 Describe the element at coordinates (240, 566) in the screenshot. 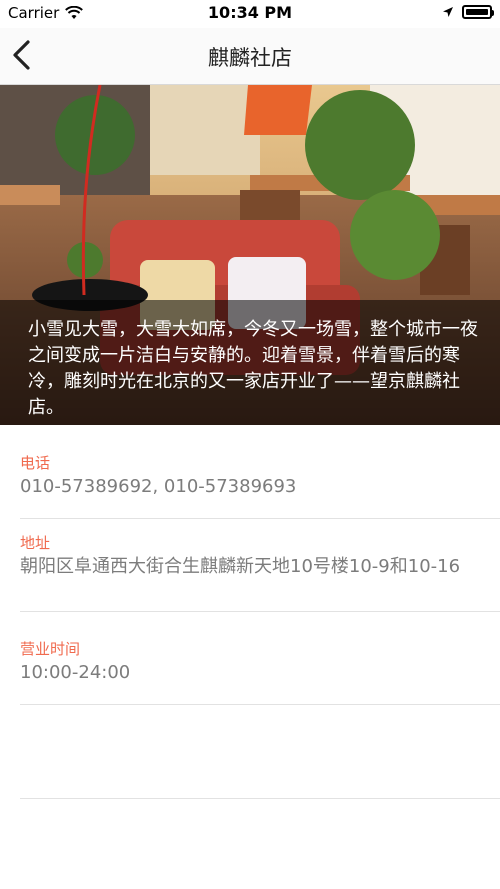

I see `address-value: 朝阳区阜通西大街合生麒麟新天地10号楼10-9和10-16` at that location.